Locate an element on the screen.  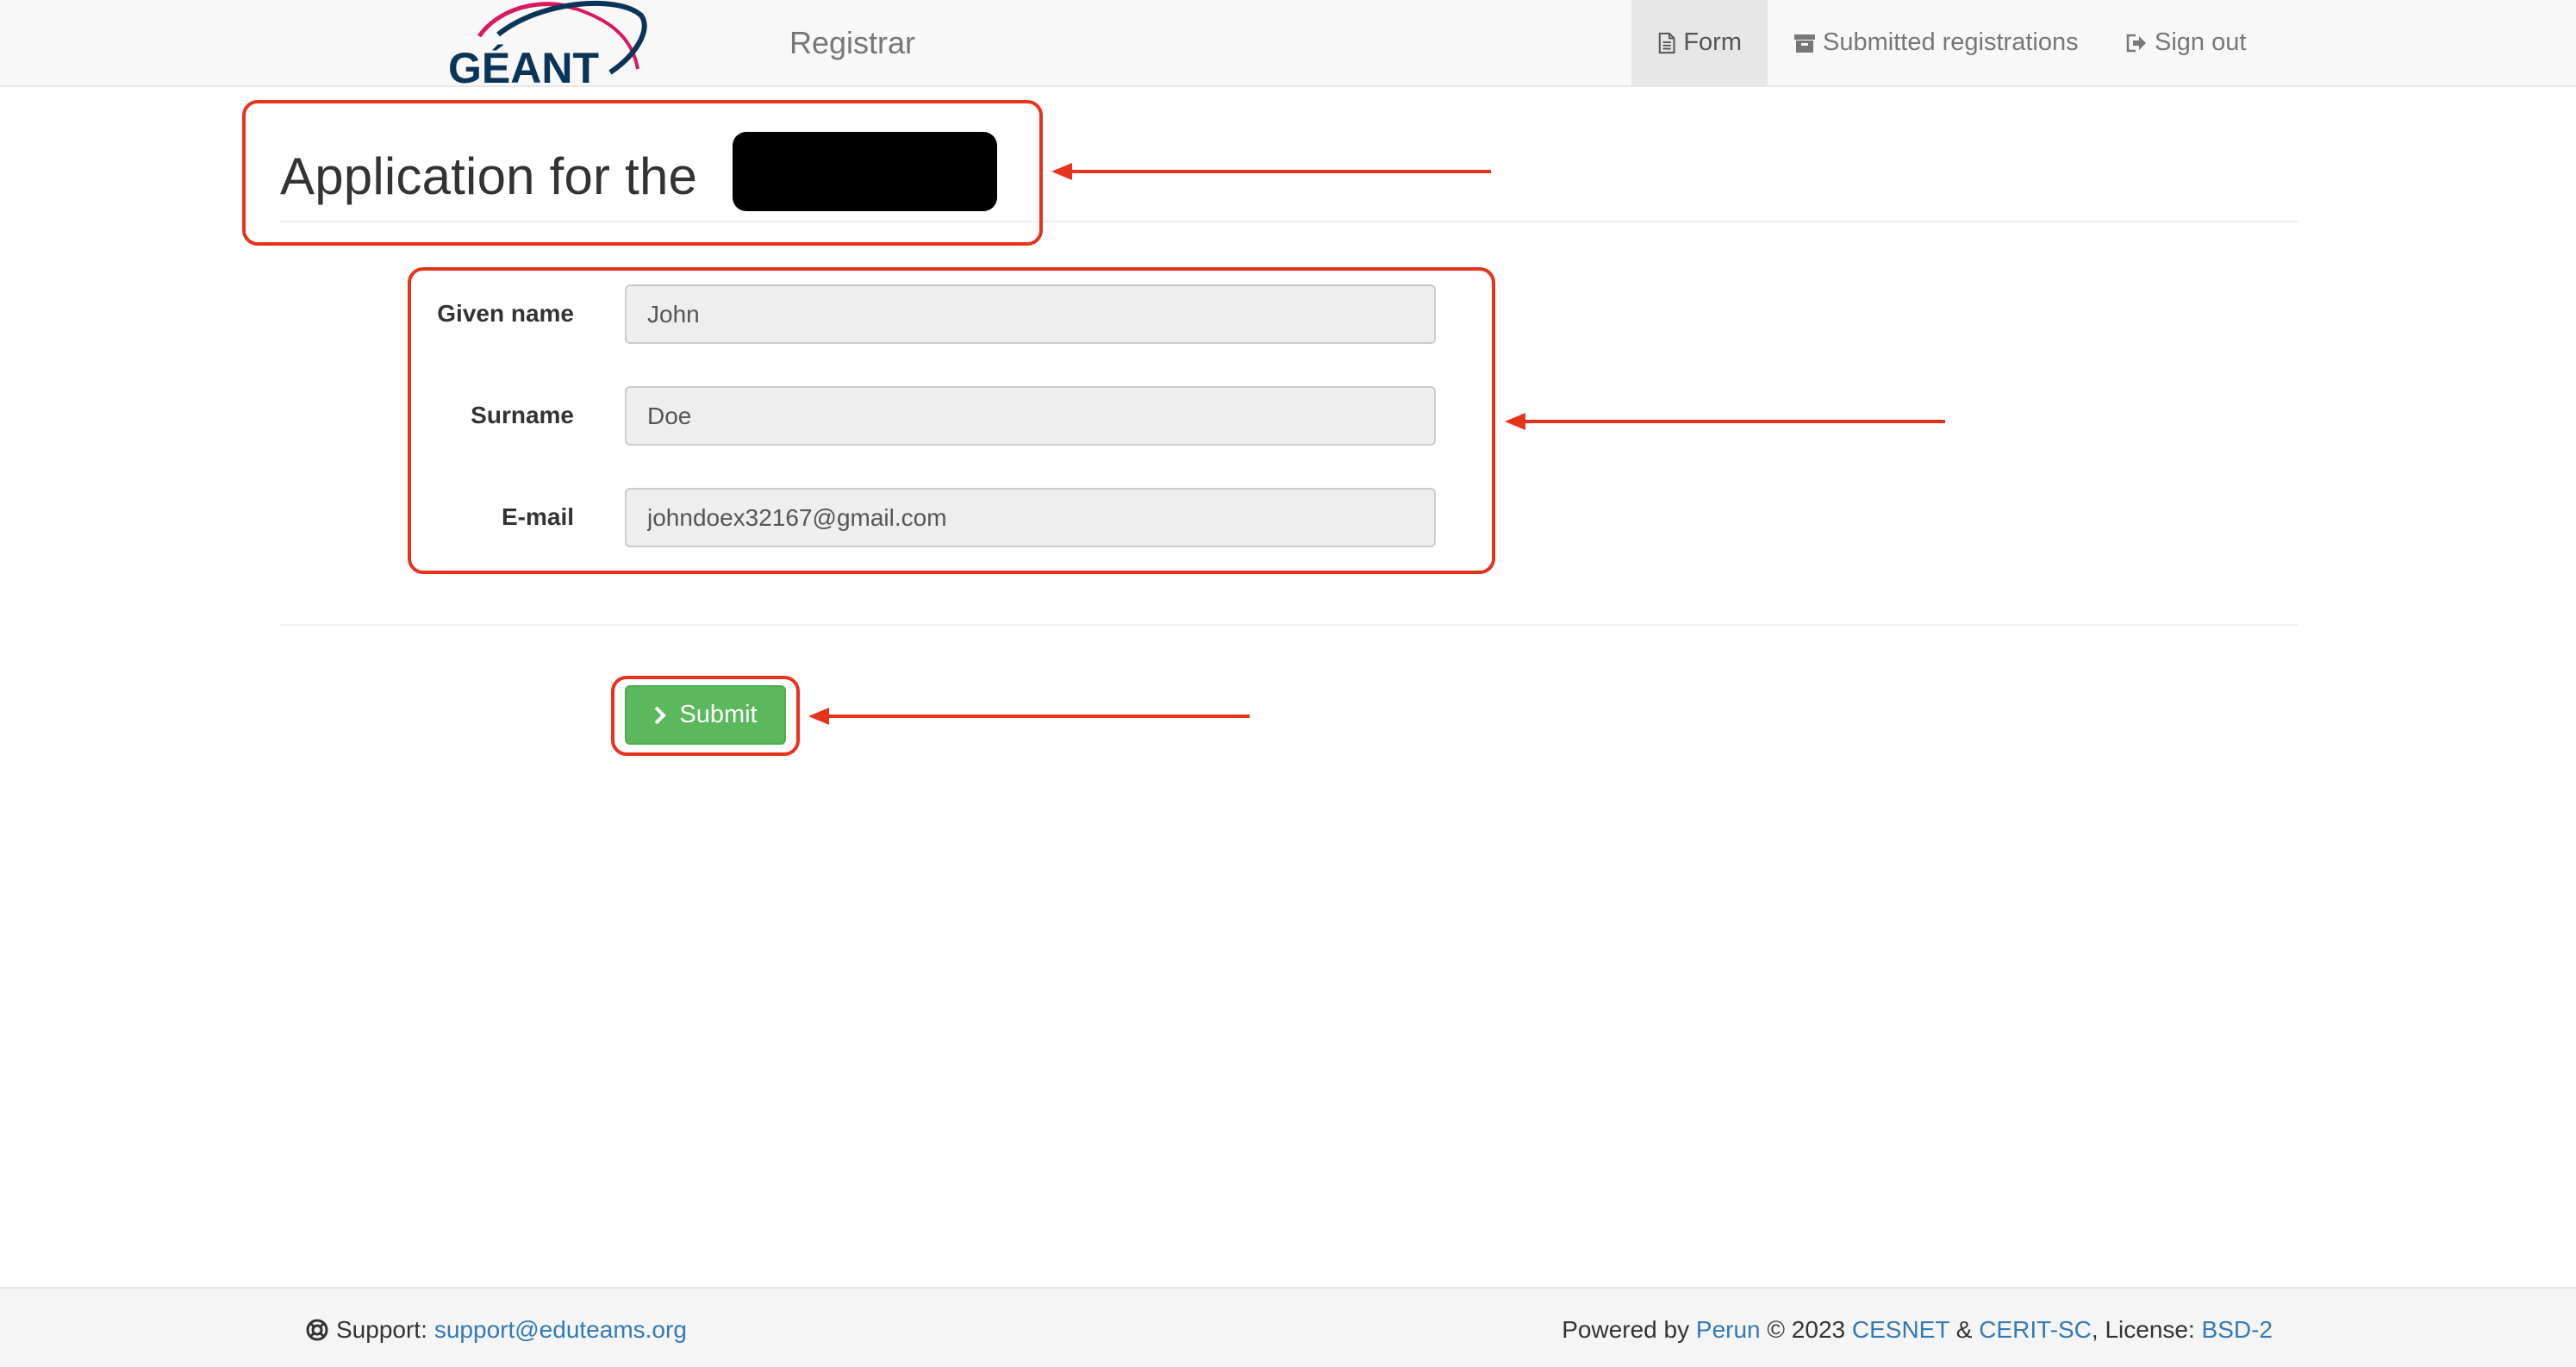
cesnet-link: CESNET is located at coordinates (1900, 1329).